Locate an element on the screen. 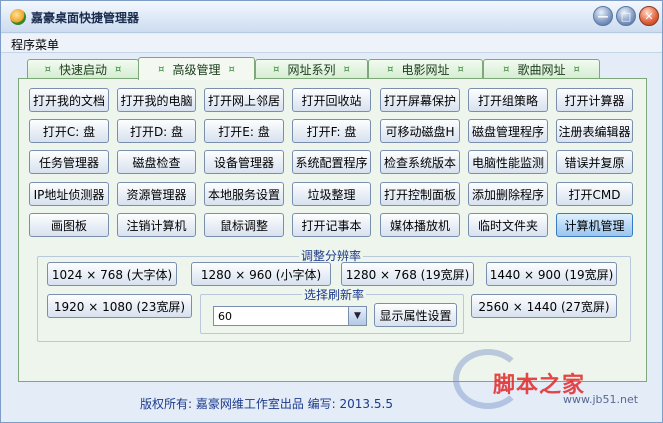 This screenshot has height=423, width=663. tool-button-r5-c4: 打开记事本 is located at coordinates (331, 225).